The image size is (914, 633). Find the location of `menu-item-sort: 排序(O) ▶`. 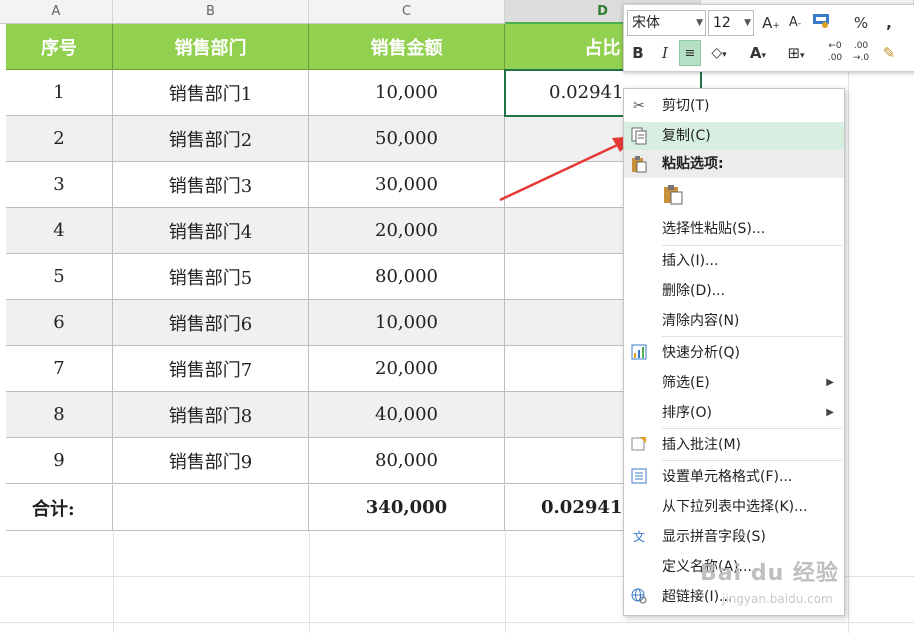

menu-item-sort: 排序(O) ▶ is located at coordinates (734, 413).